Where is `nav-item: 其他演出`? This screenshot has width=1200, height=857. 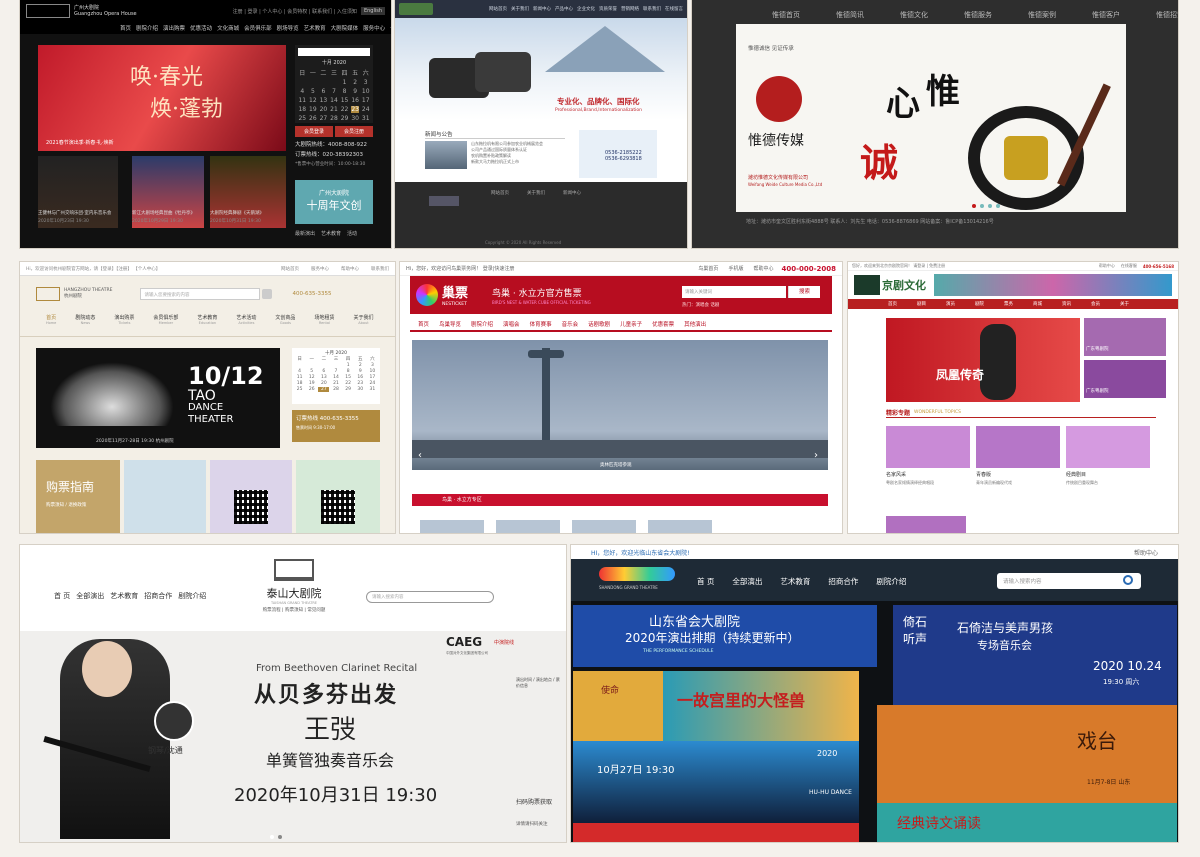
nav-item: 其他演出 is located at coordinates (695, 324).